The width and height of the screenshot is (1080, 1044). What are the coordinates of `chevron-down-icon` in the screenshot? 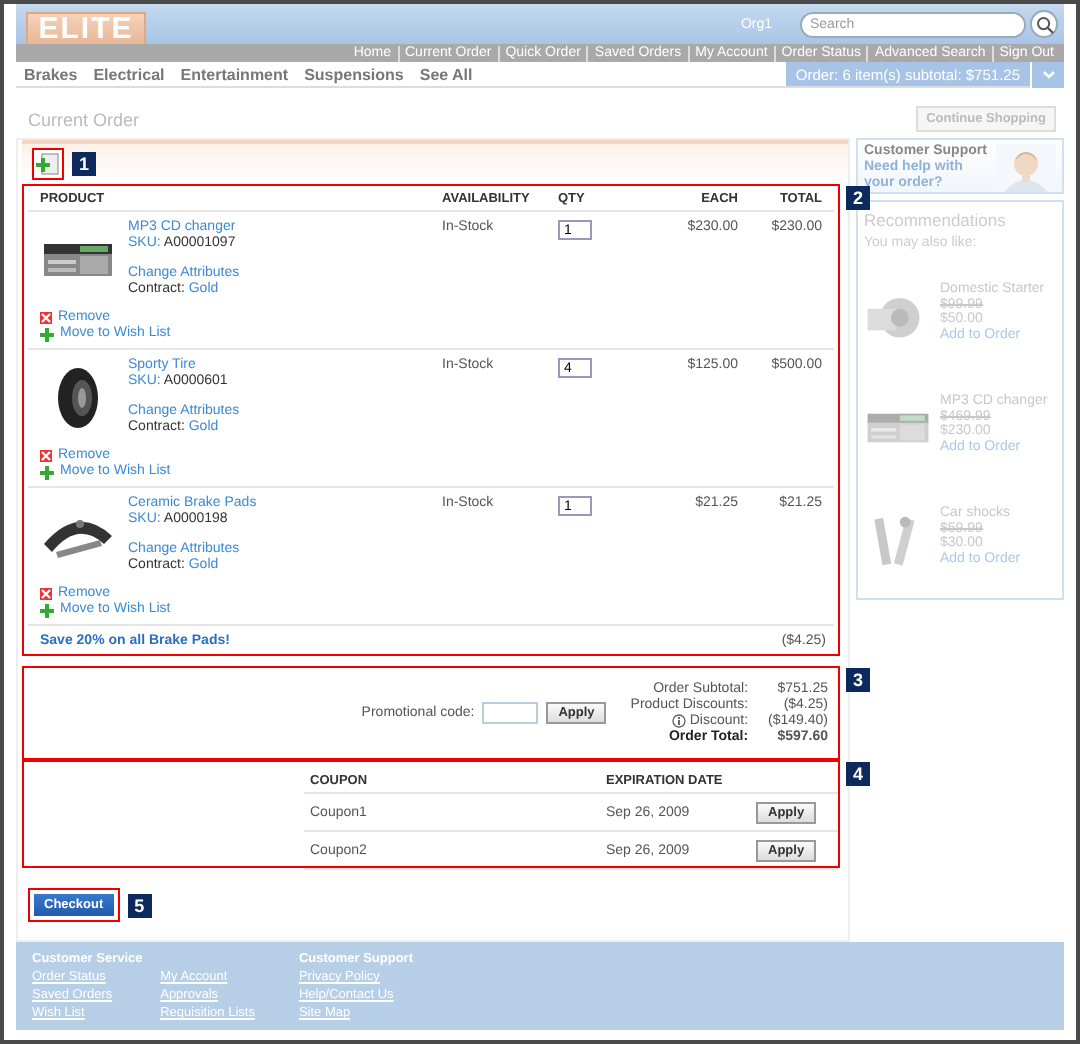 It's located at (1048, 74).